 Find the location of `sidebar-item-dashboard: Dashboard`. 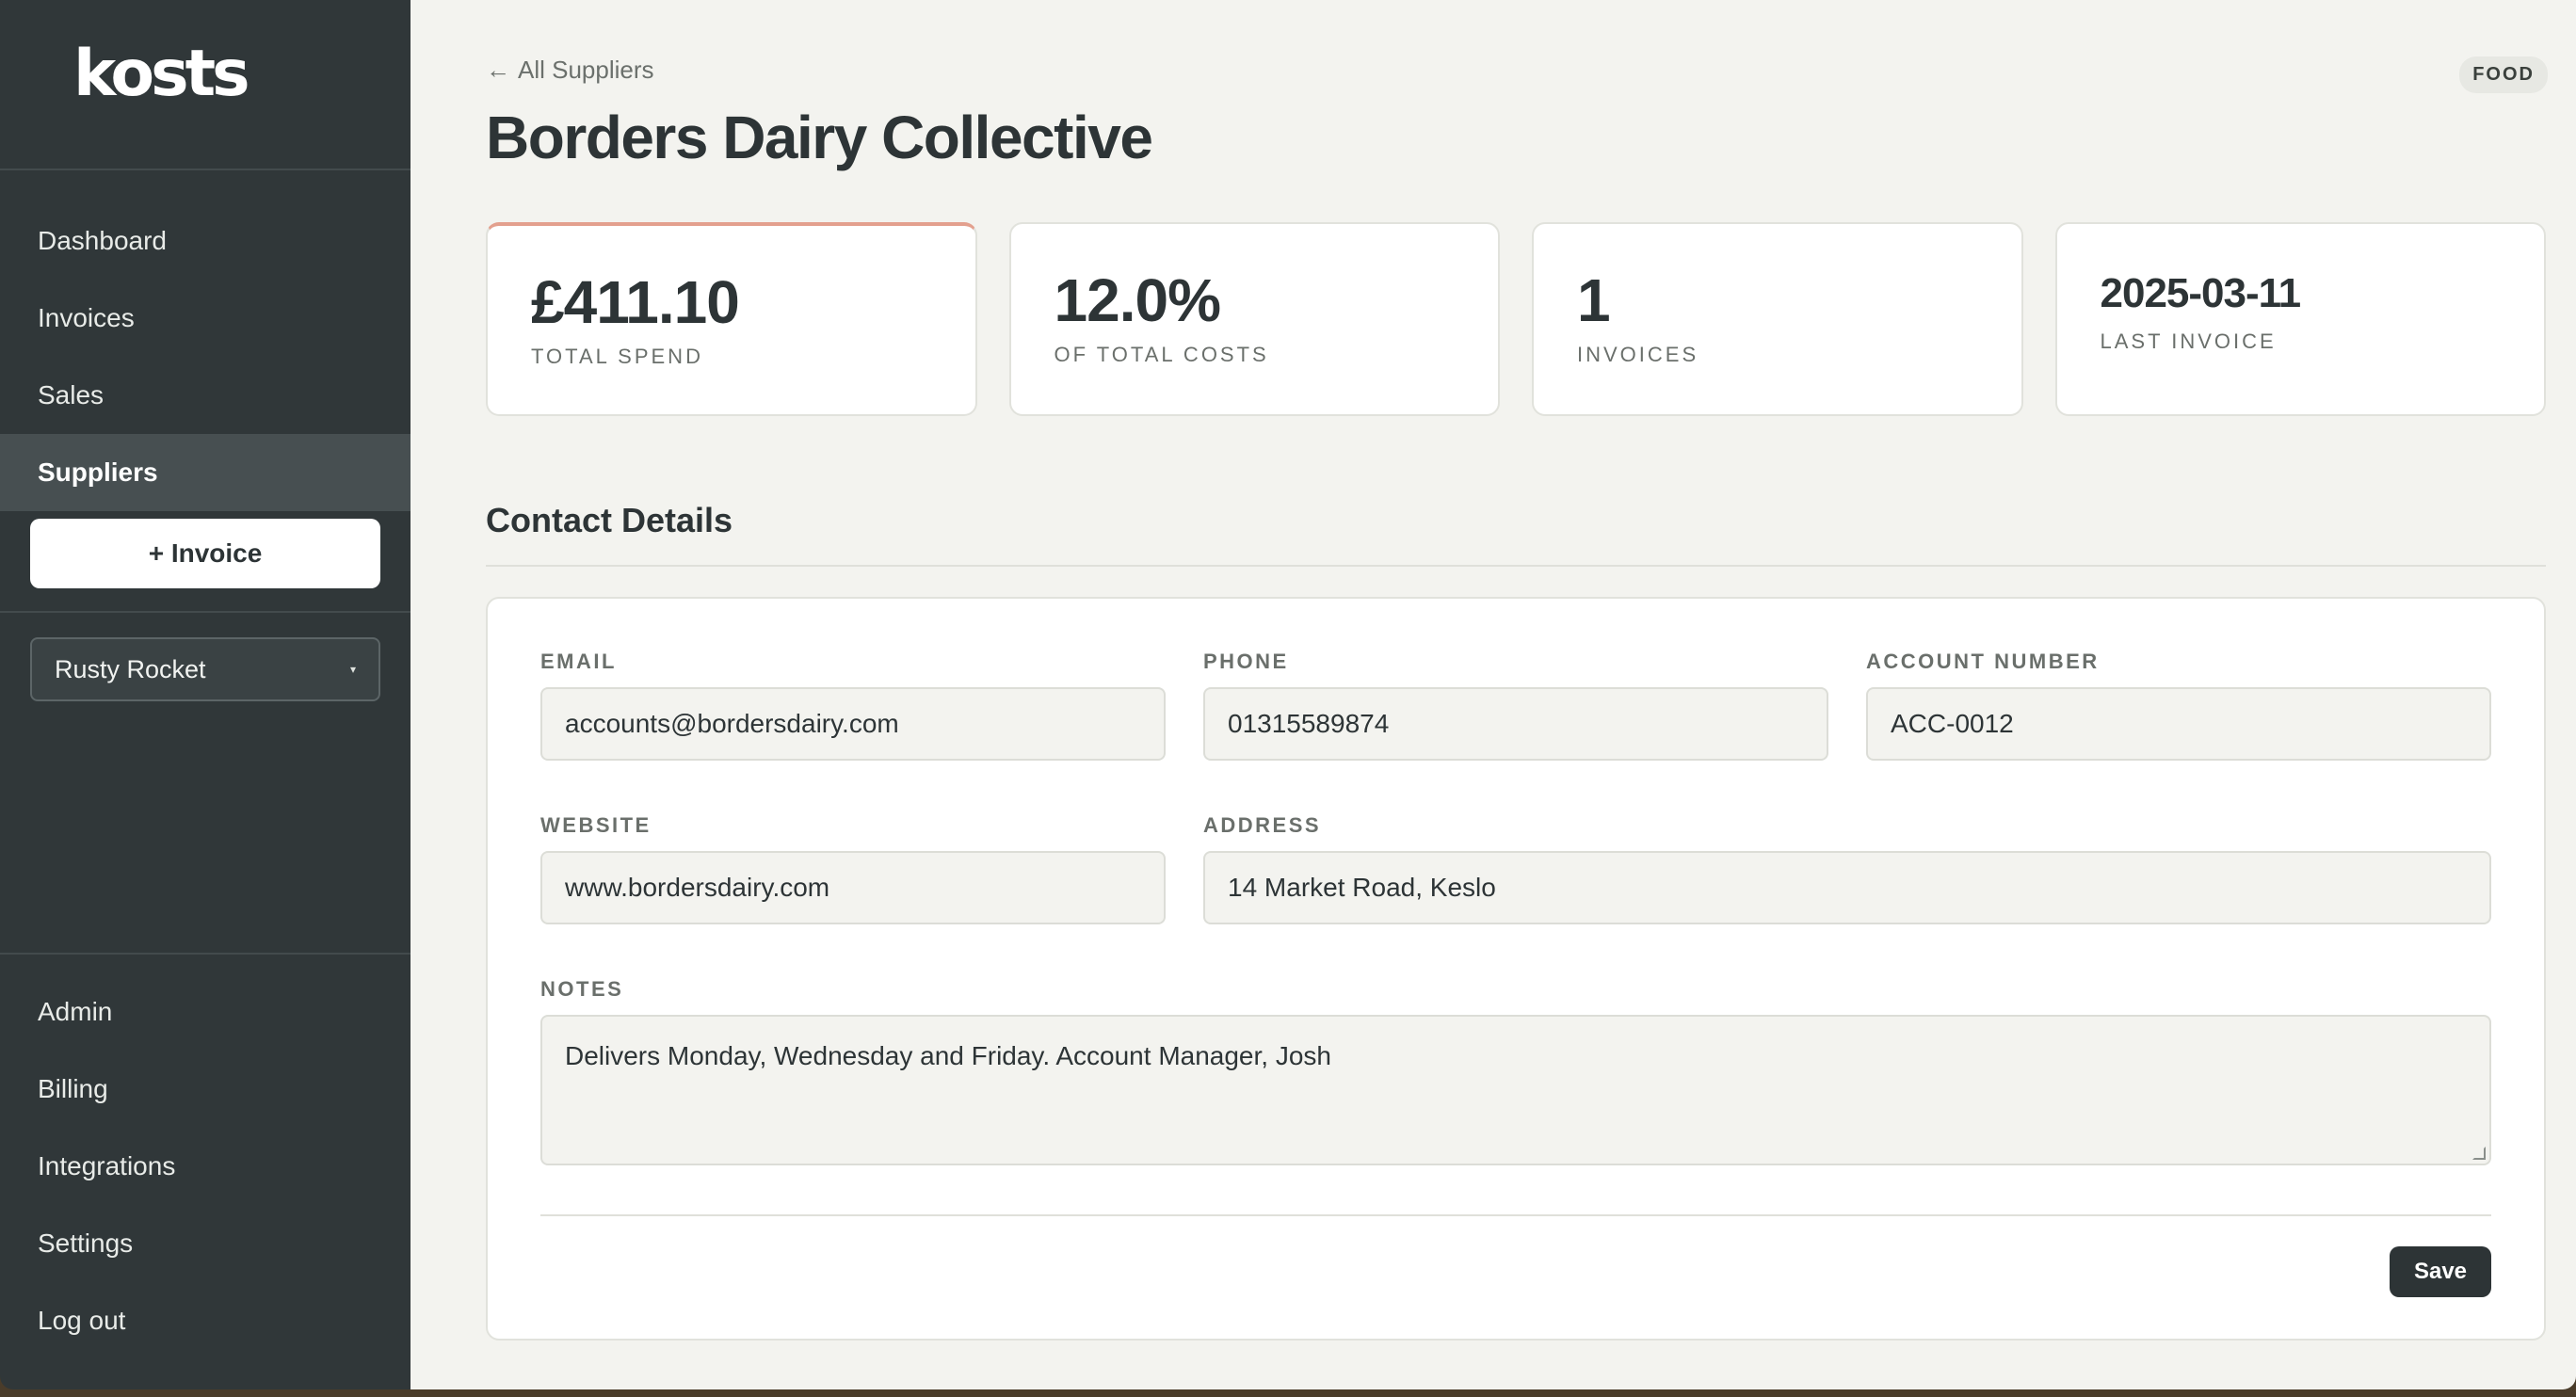

sidebar-item-dashboard: Dashboard is located at coordinates (205, 241).